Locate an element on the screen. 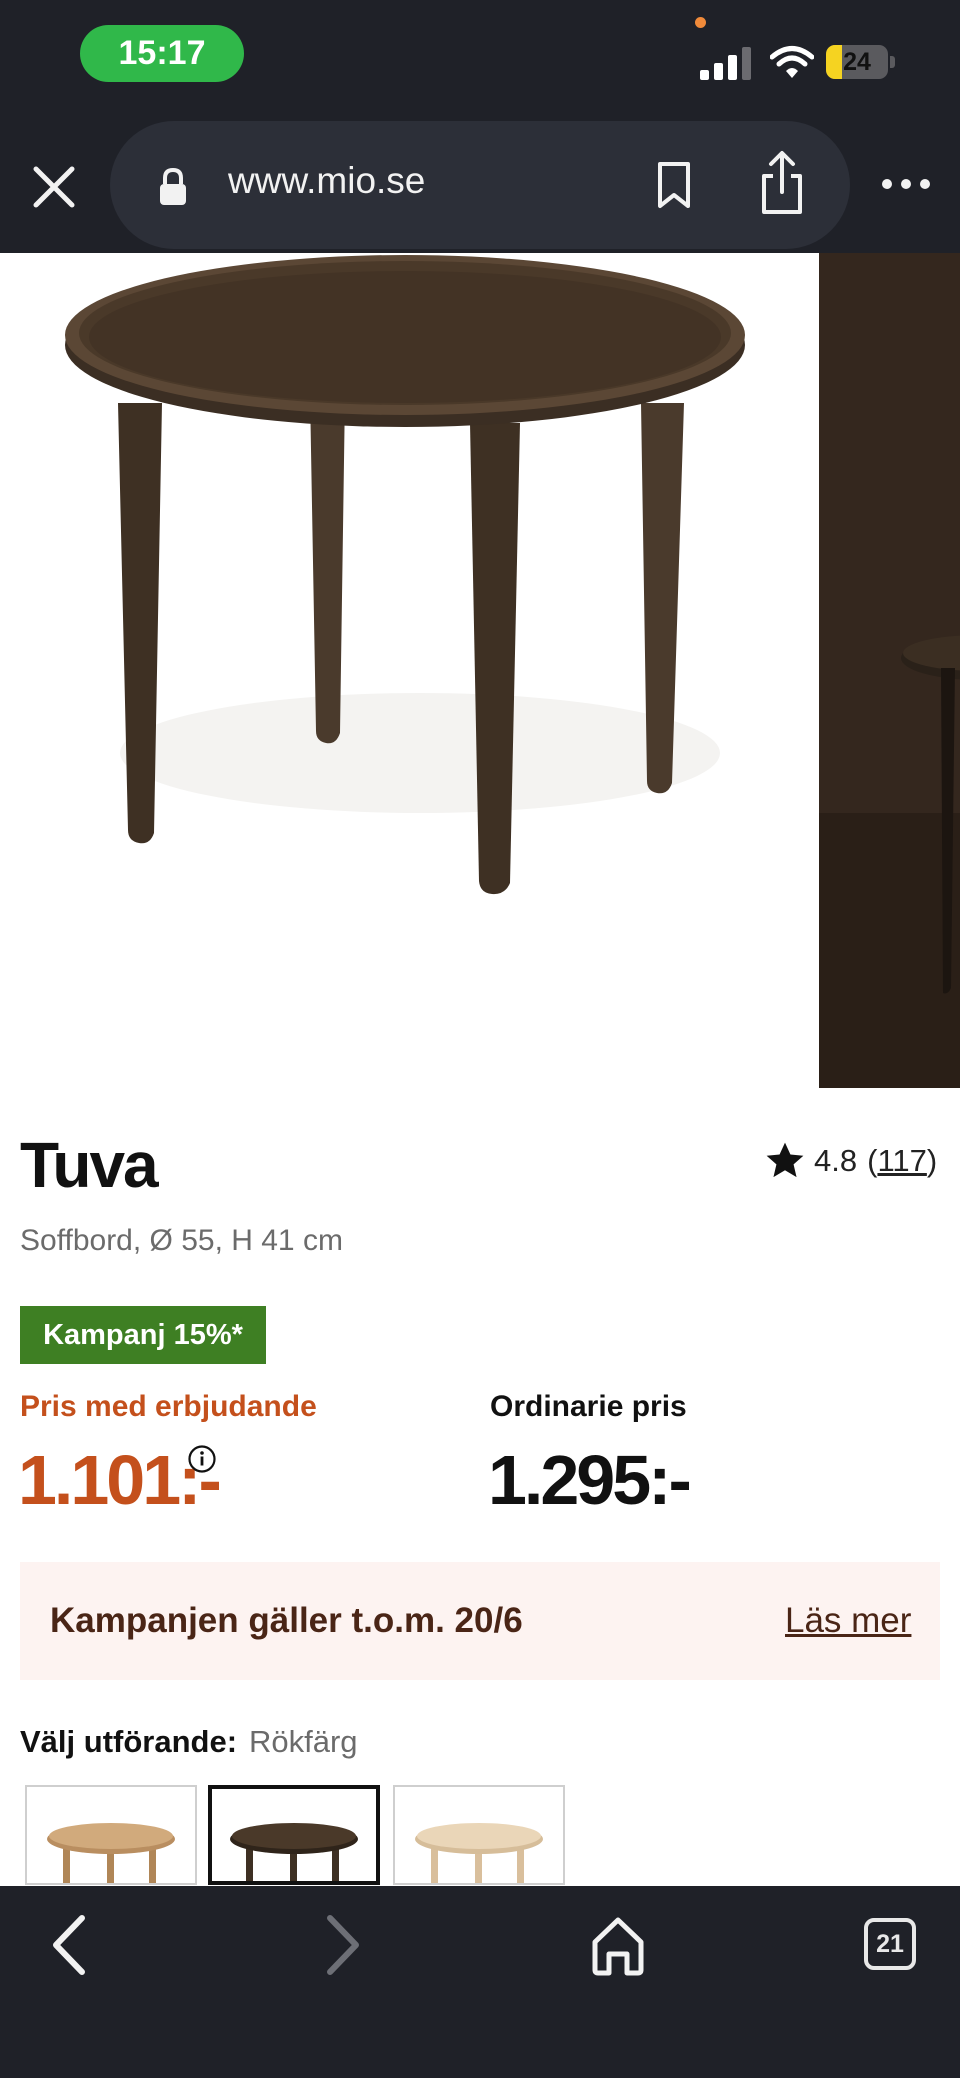 This screenshot has width=960, height=2078. variant-value: Rökfärg is located at coordinates (303, 1741).